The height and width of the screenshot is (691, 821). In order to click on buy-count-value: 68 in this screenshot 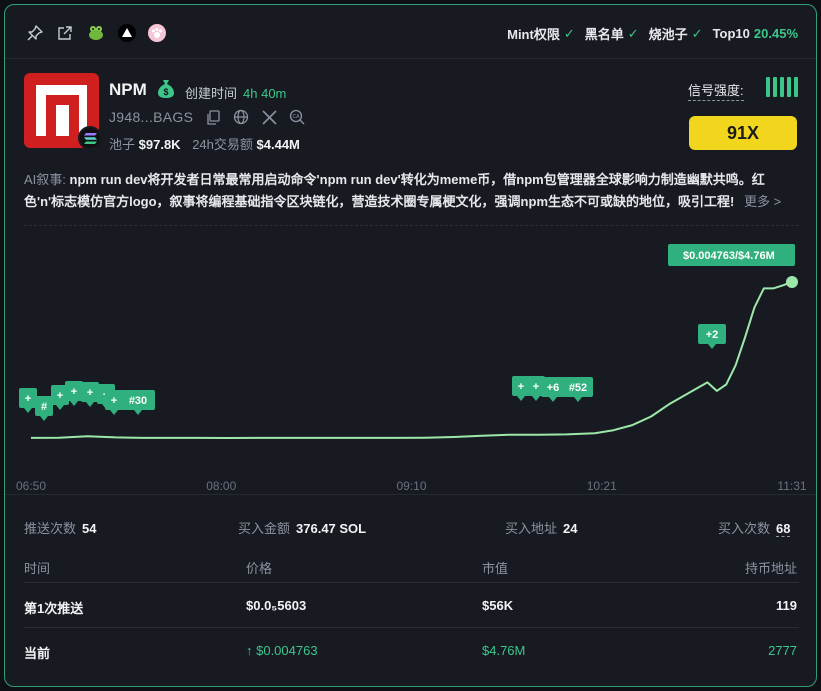, I will do `click(783, 529)`.